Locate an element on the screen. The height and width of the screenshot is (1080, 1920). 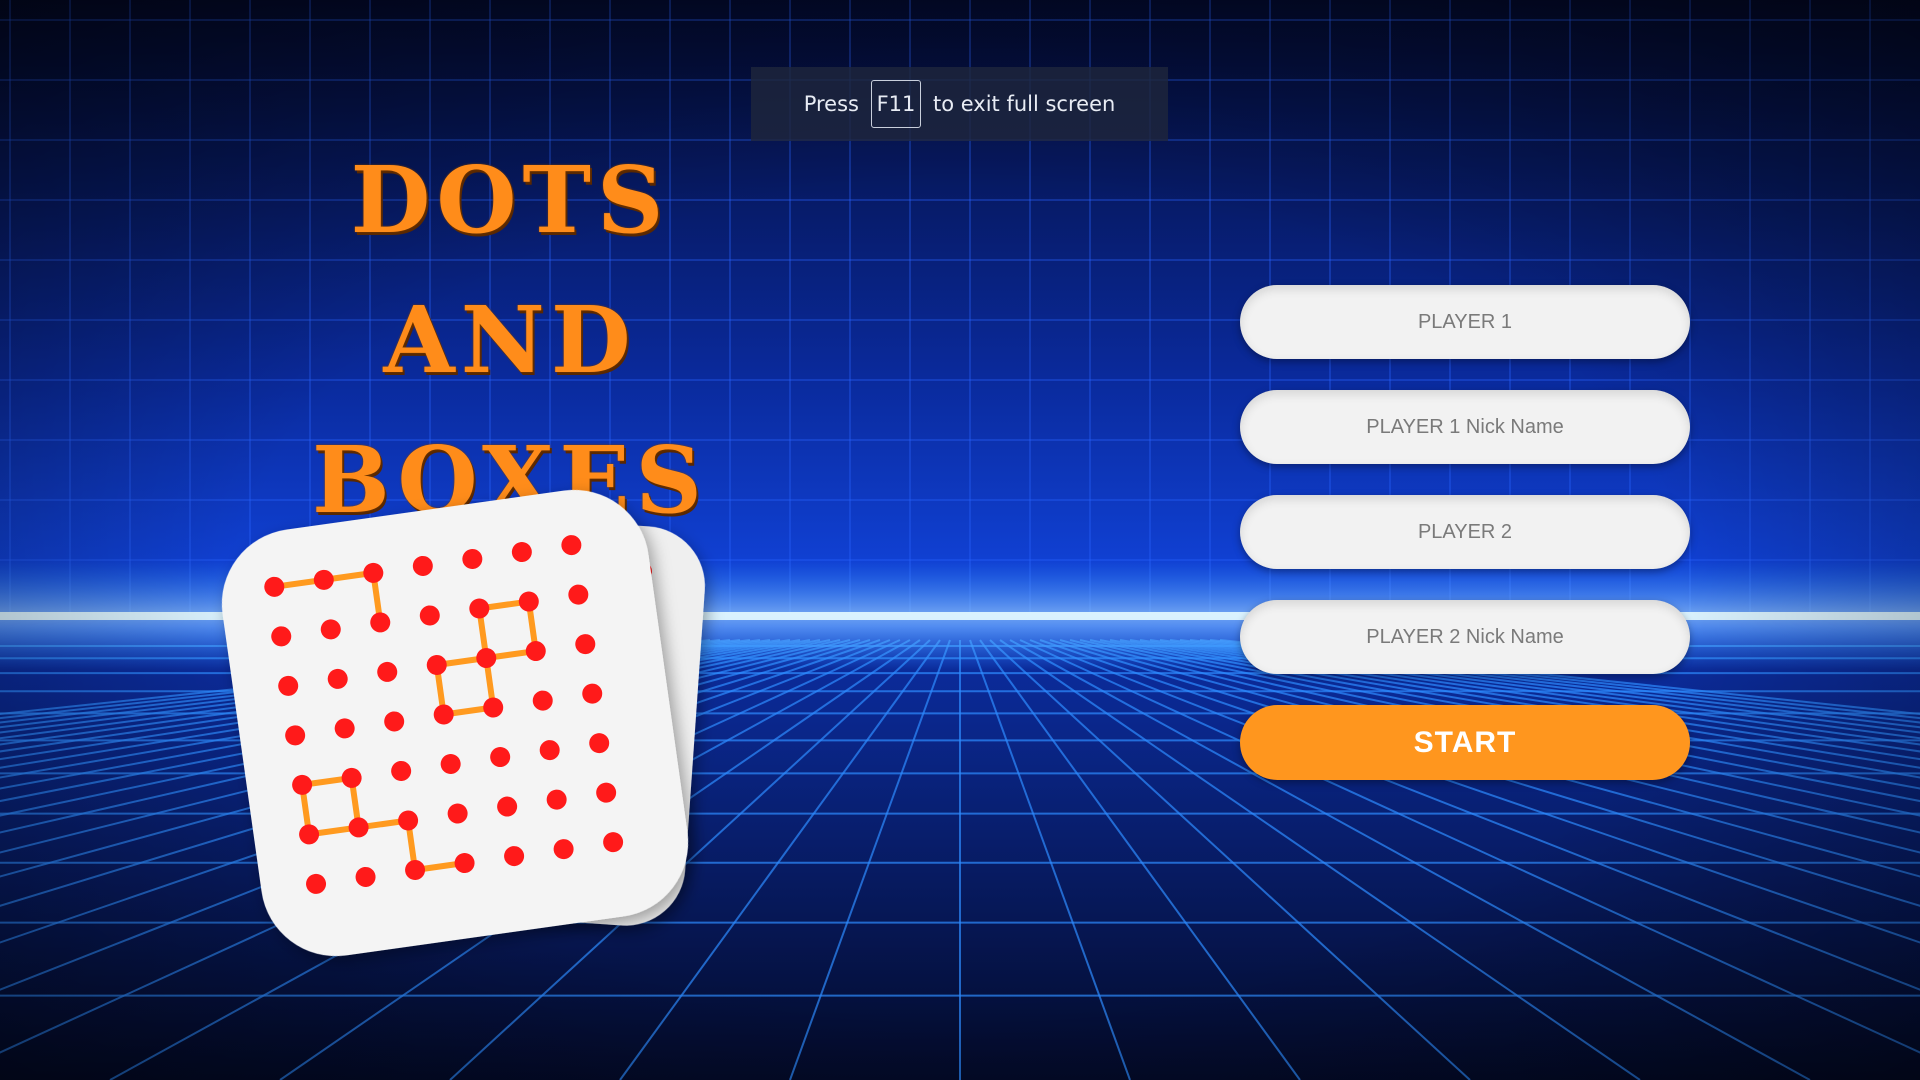
f11-key-hint: F11 is located at coordinates (895, 104).